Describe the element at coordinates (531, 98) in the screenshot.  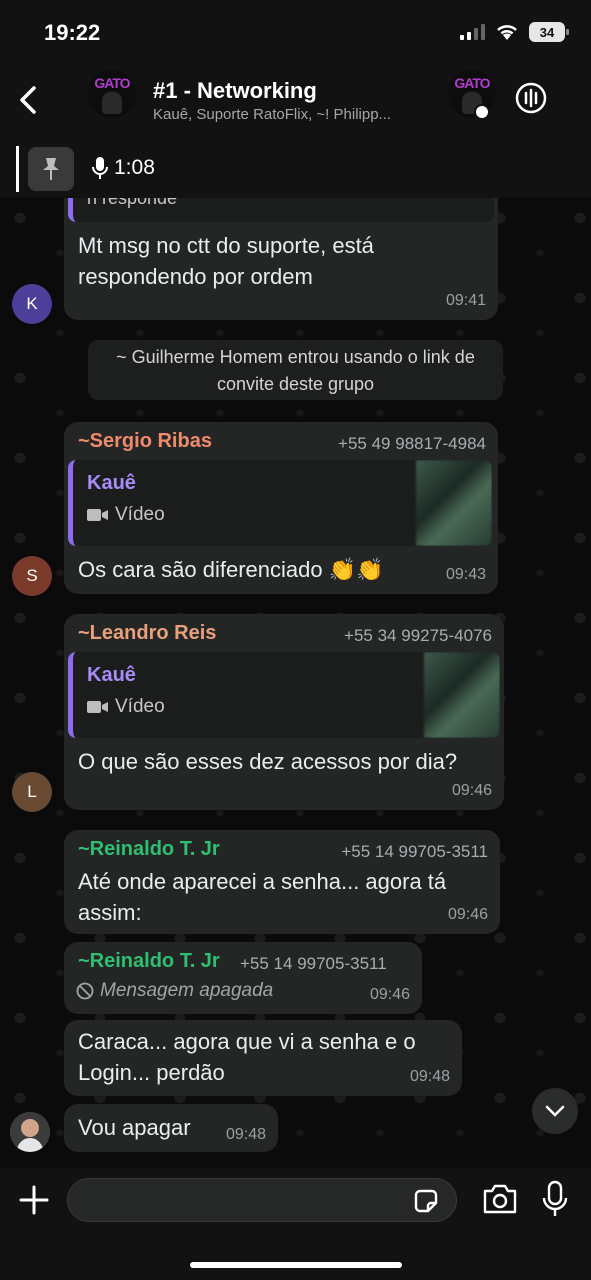
I see `group-call-icon` at that location.